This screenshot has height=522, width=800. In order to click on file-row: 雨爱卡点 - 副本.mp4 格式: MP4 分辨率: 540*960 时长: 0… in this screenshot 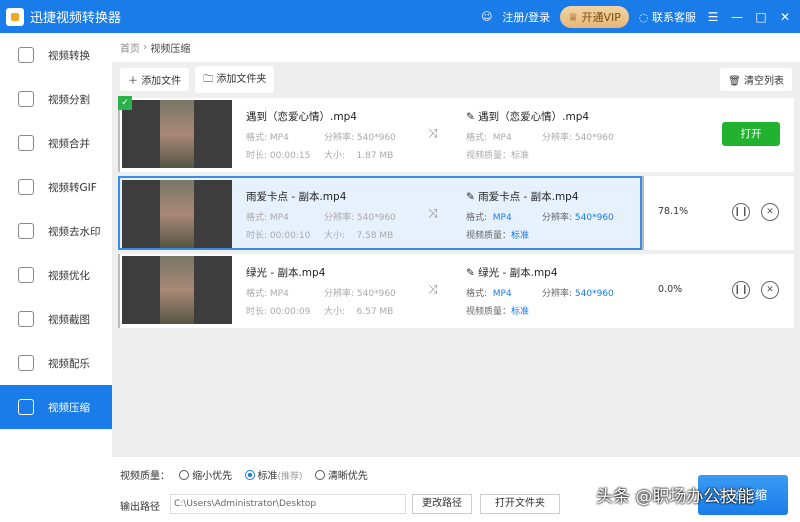, I will do `click(380, 213)`.